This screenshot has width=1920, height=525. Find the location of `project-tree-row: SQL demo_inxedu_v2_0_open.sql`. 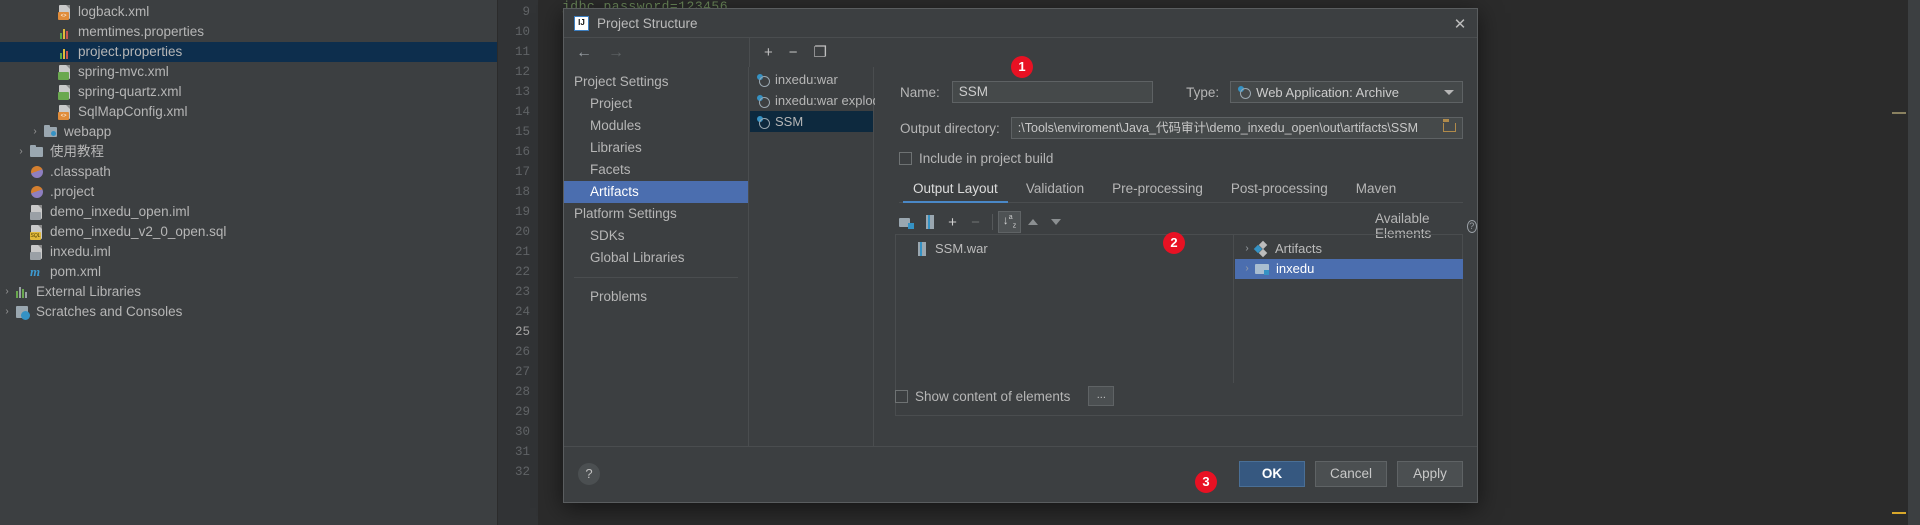

project-tree-row: SQL demo_inxedu_v2_0_open.sql is located at coordinates (248, 232).